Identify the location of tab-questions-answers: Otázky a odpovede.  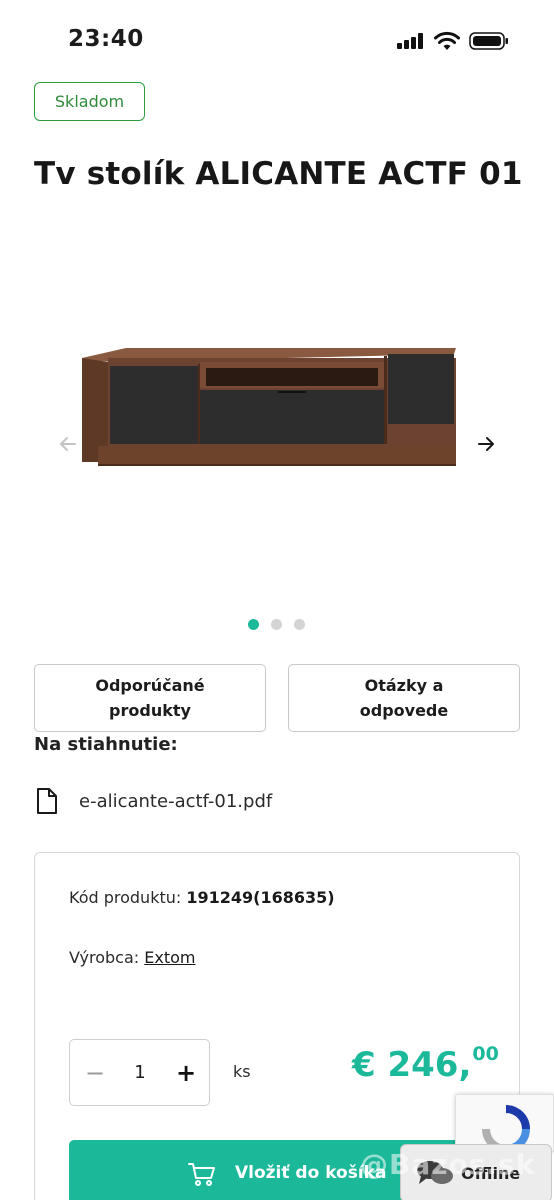
(404, 698).